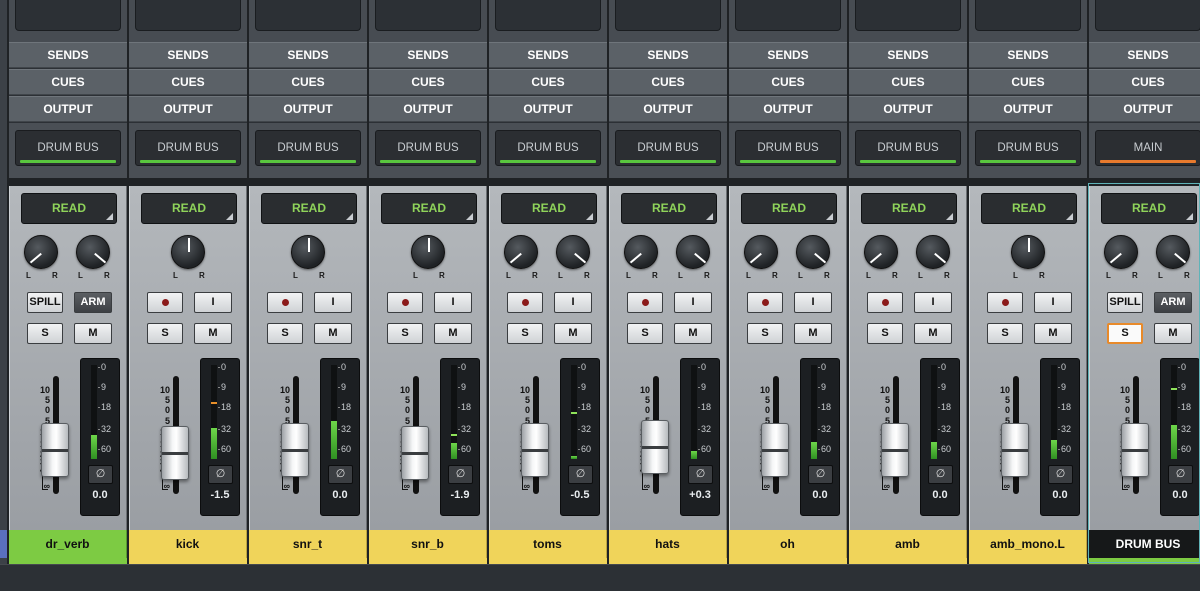 This screenshot has width=1200, height=591. Describe the element at coordinates (548, 544) in the screenshot. I see `track-name-label: toms` at that location.